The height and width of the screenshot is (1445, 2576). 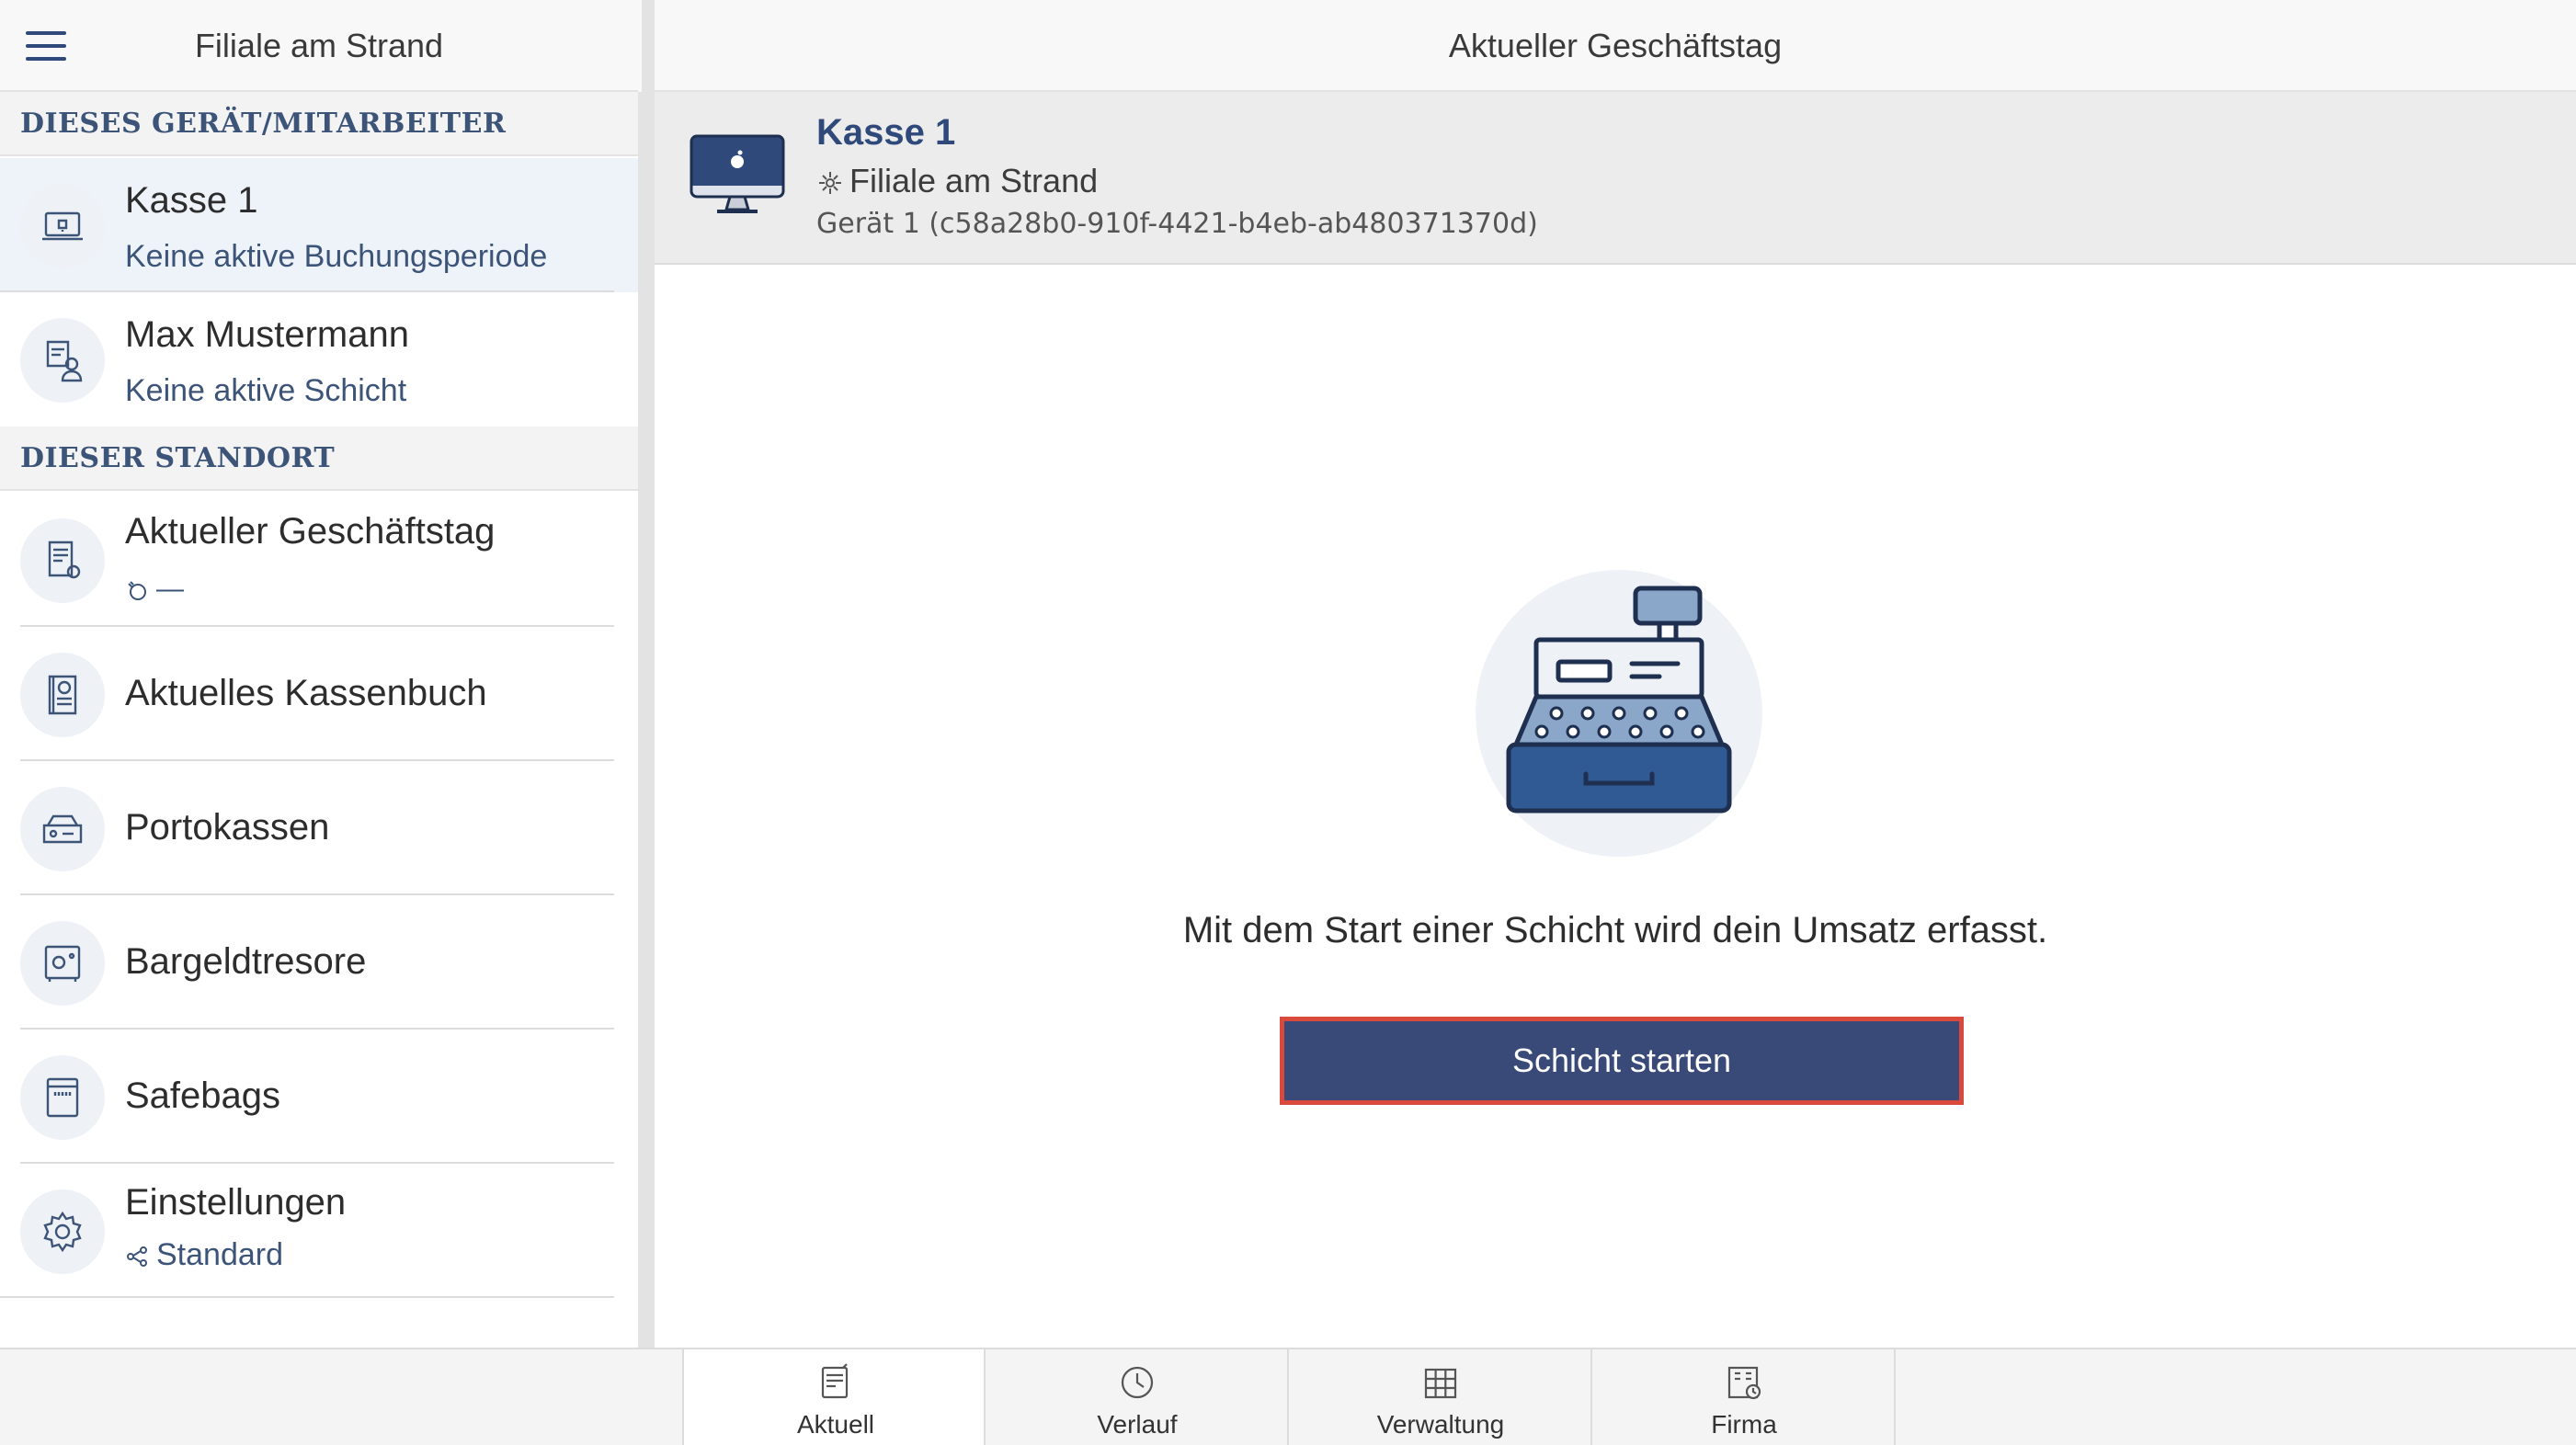 I want to click on petty-cash-icon, so click(x=62, y=829).